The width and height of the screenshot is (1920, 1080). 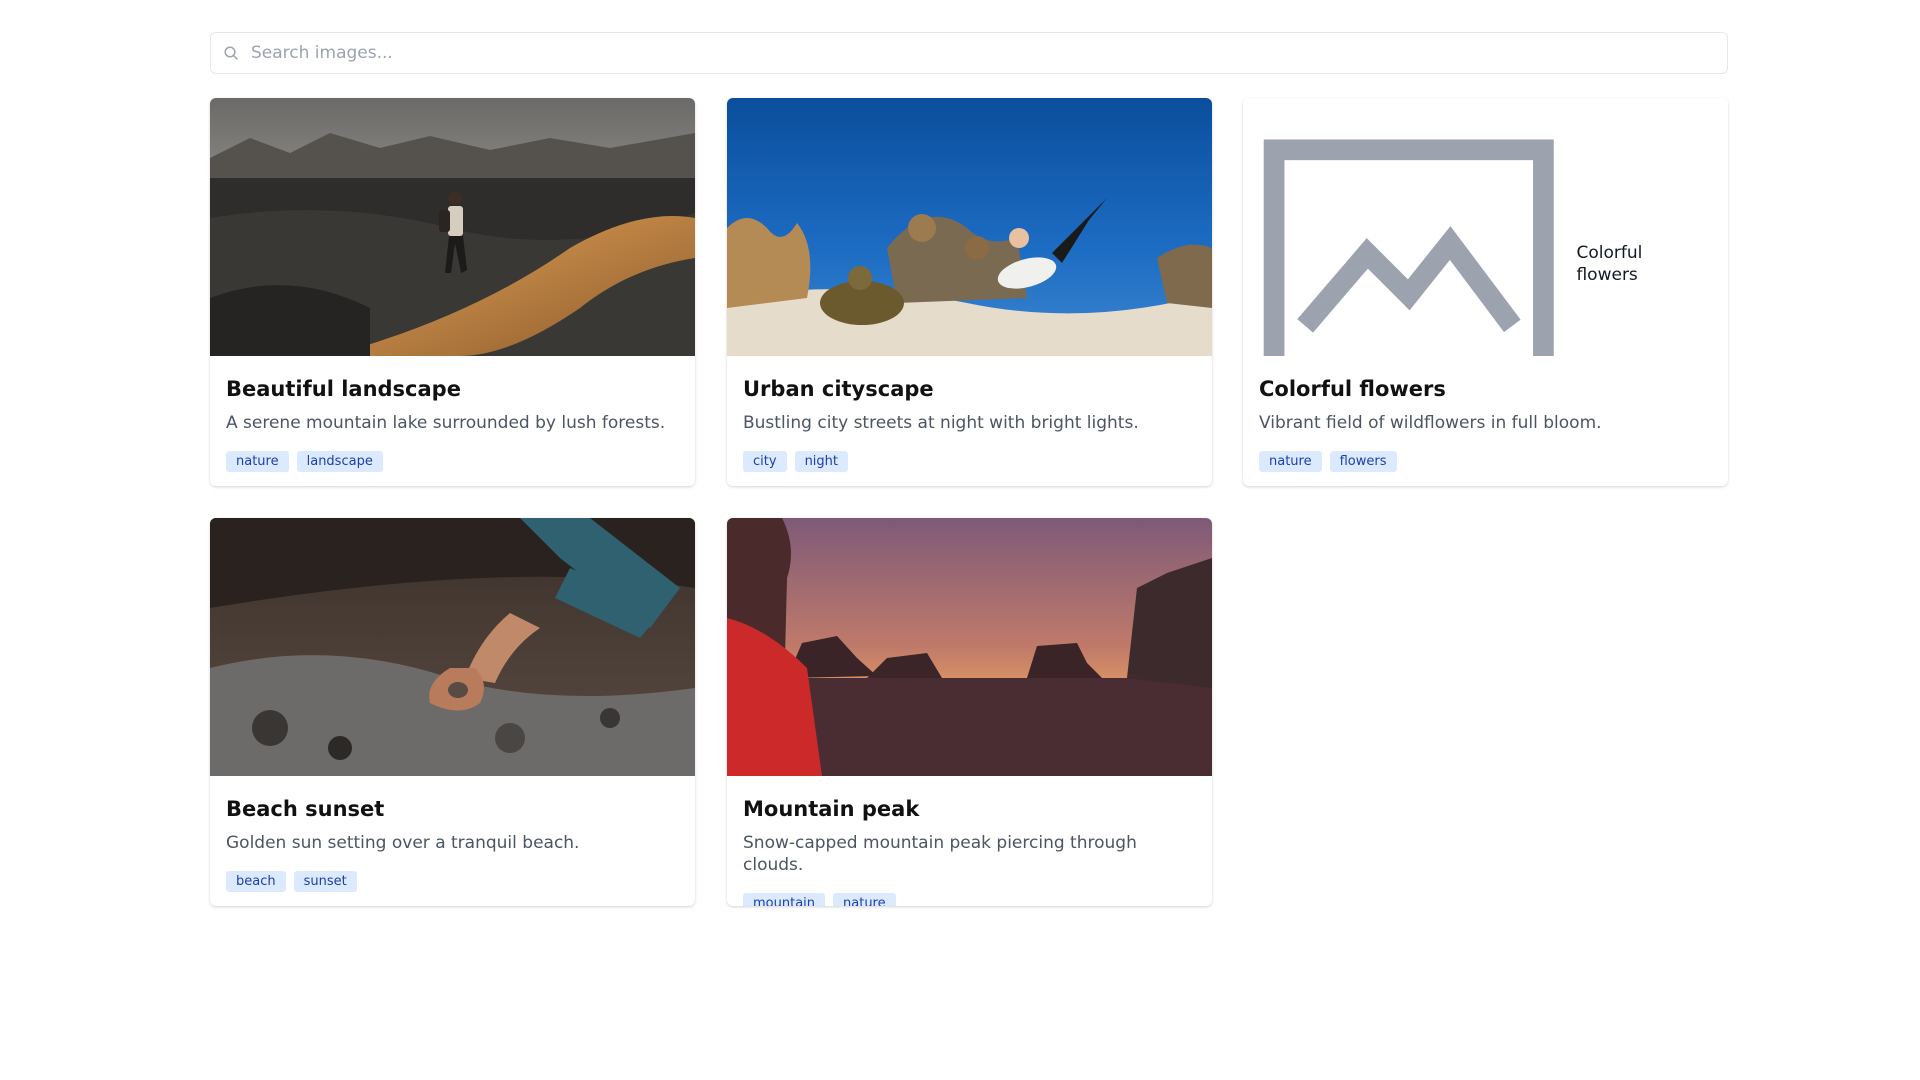 What do you see at coordinates (452, 461) in the screenshot?
I see `tag-list: nature landscape` at bounding box center [452, 461].